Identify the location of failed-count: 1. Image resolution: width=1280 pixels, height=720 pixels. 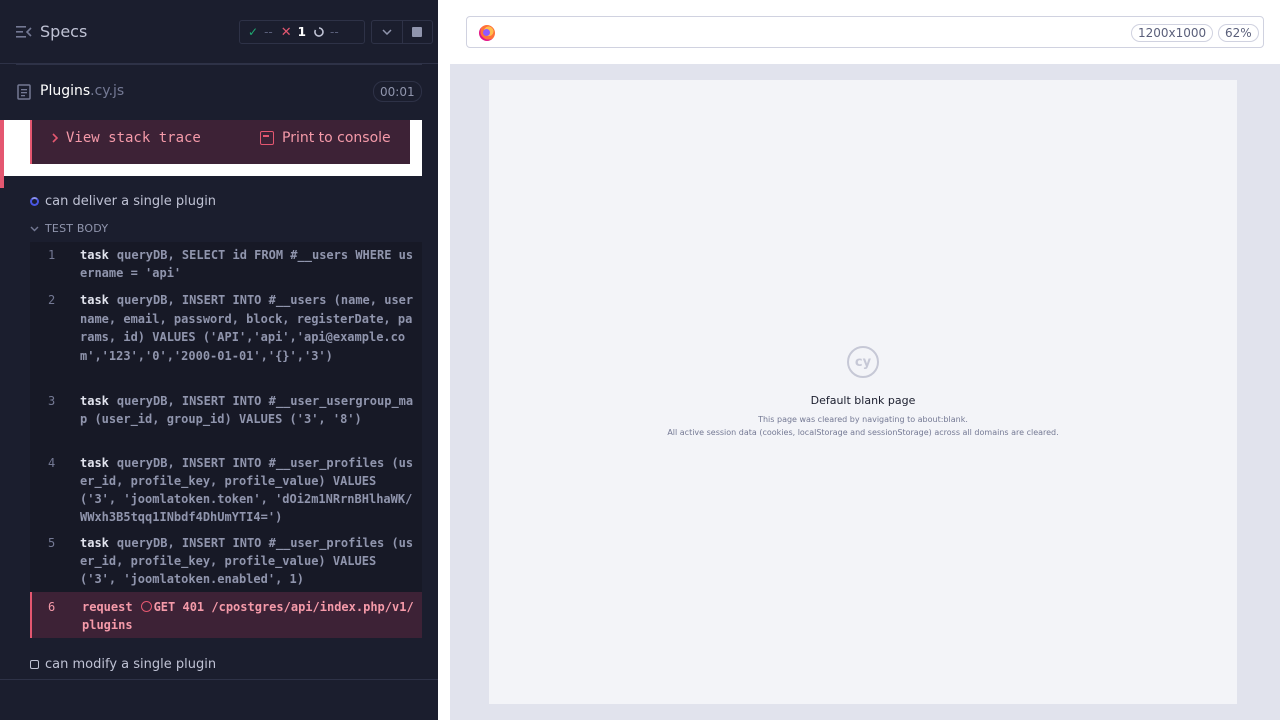
(301, 32).